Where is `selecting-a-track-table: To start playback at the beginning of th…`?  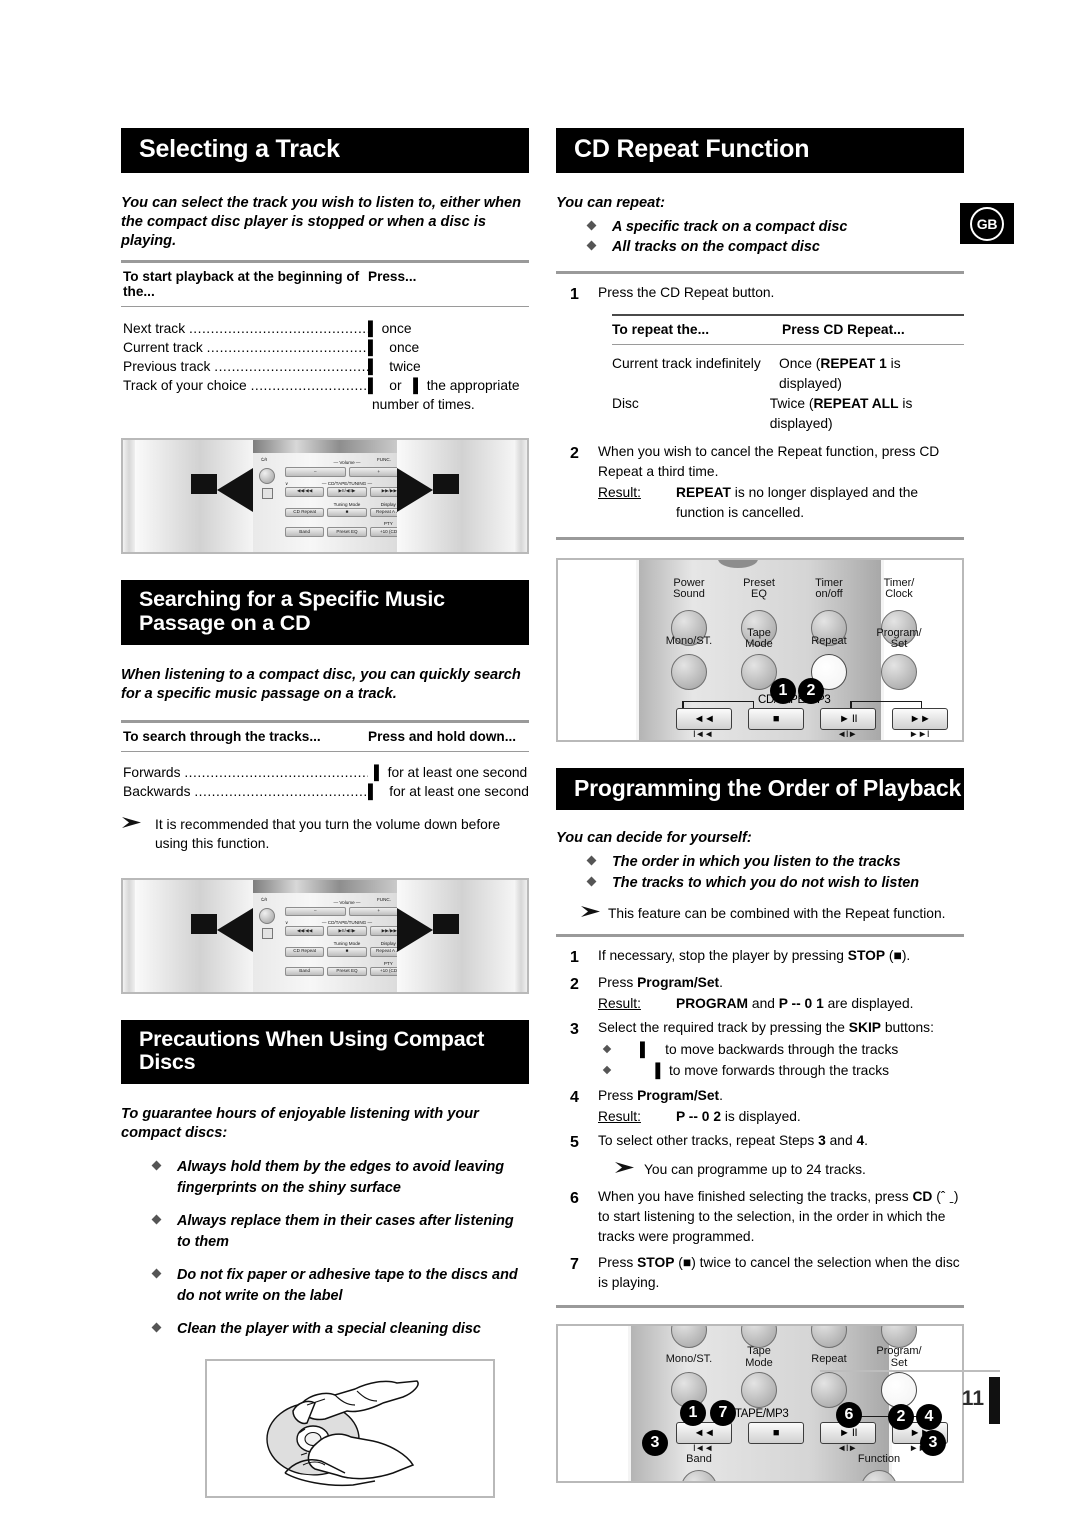 selecting-a-track-table: To start playback at the beginning of th… is located at coordinates (325, 338).